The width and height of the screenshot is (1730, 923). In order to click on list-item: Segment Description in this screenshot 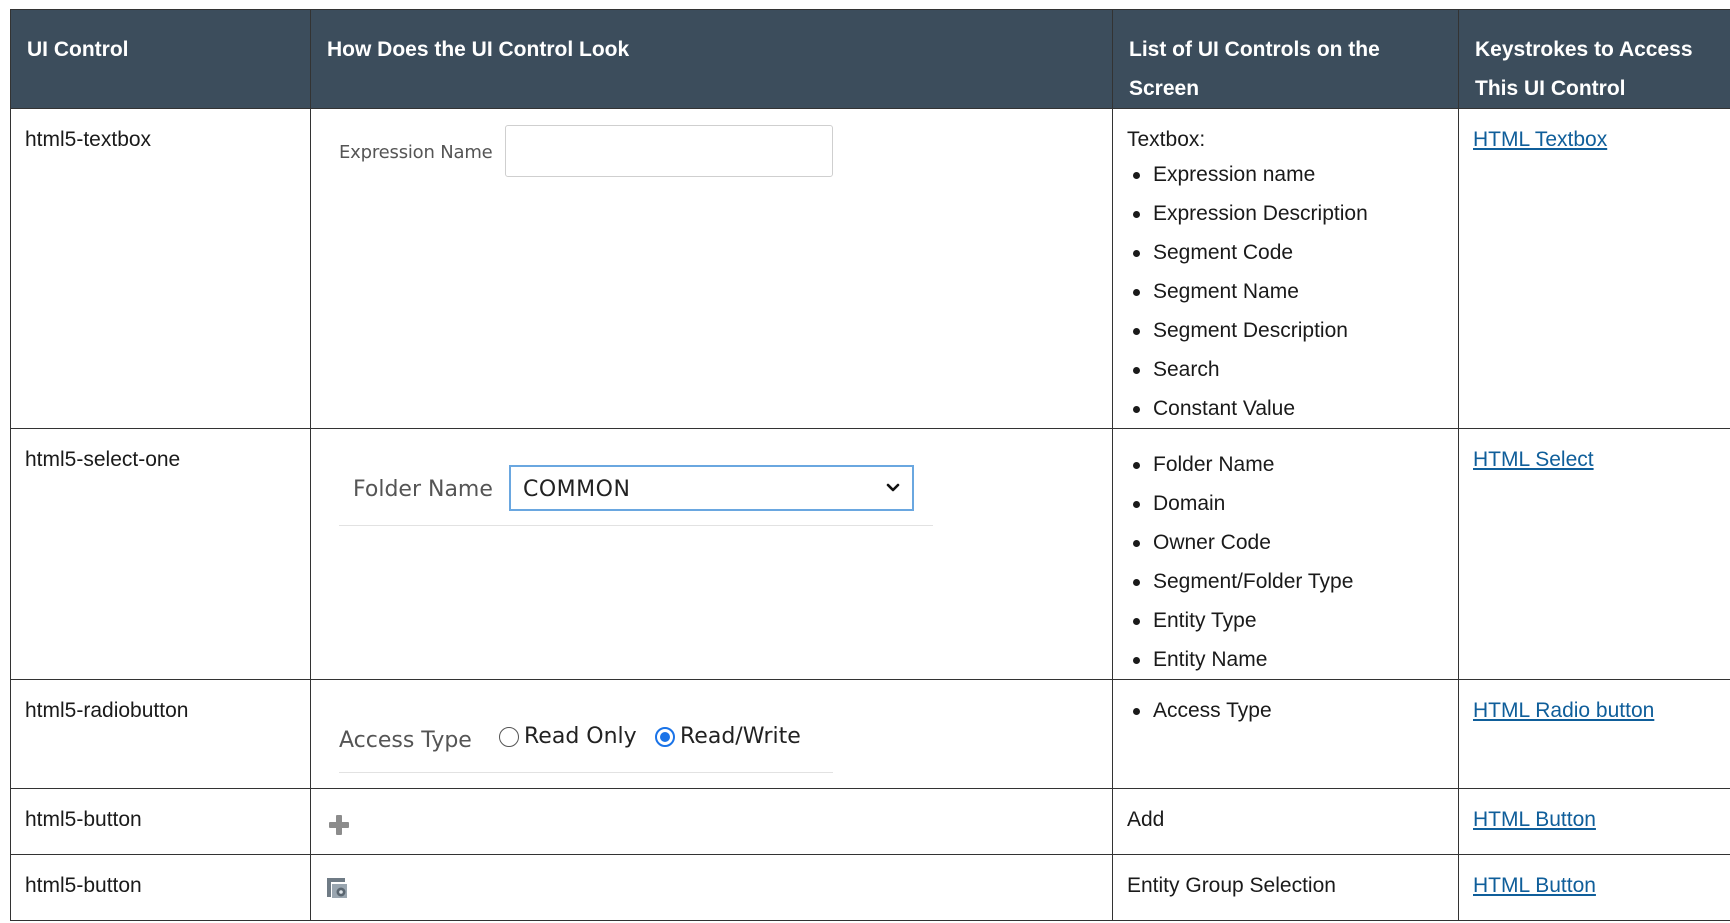, I will do `click(1288, 330)`.